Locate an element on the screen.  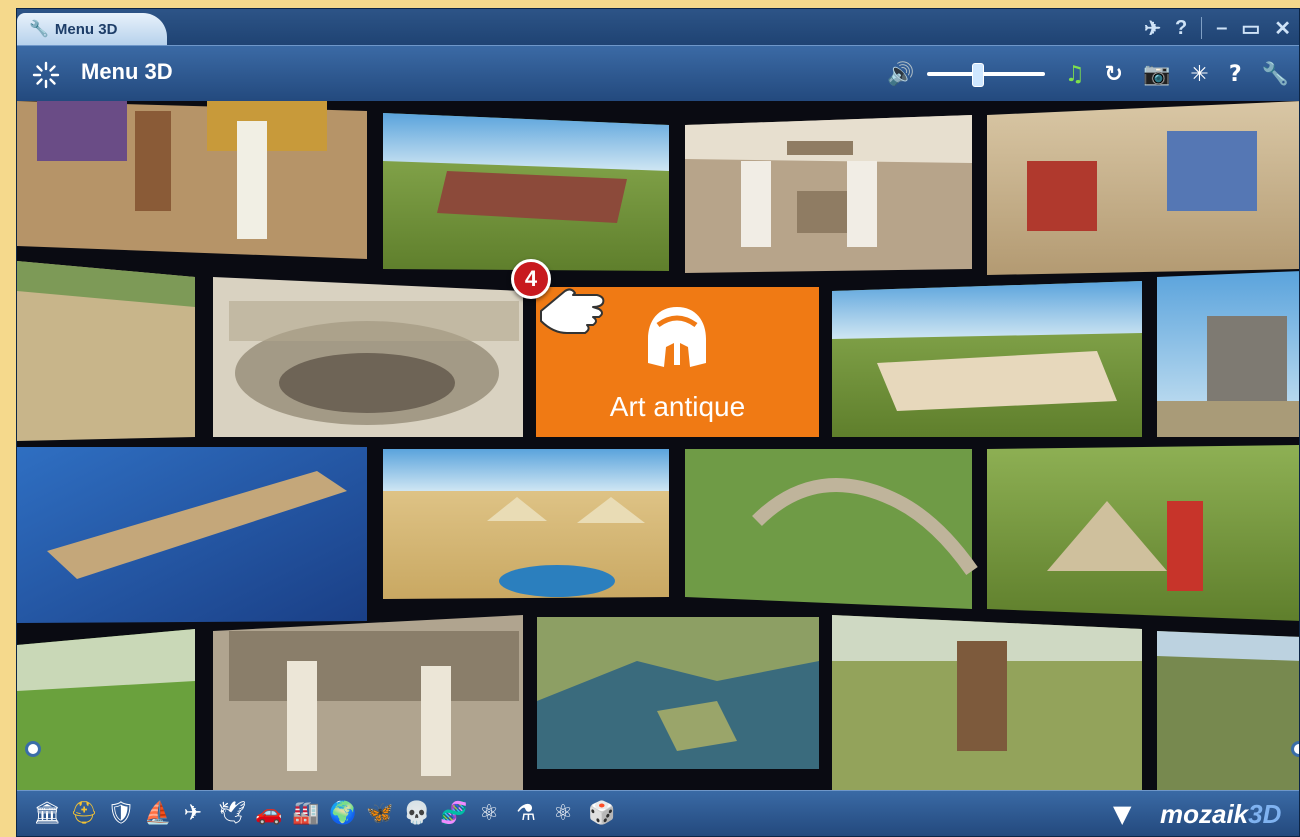
scene-roman-camp-buildings is located at coordinates (526, 192).